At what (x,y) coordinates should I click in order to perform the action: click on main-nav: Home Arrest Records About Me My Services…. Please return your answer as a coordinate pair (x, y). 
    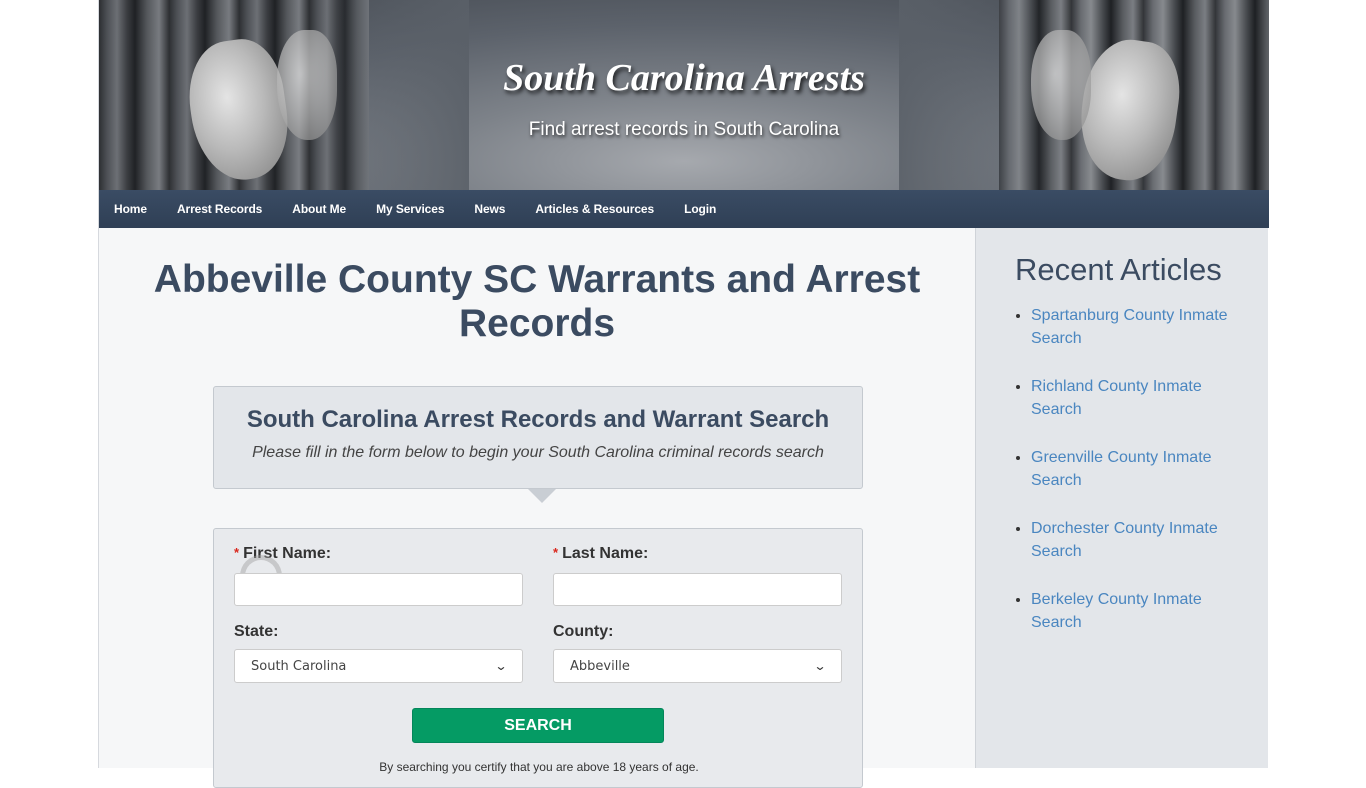
    Looking at the image, I should click on (684, 209).